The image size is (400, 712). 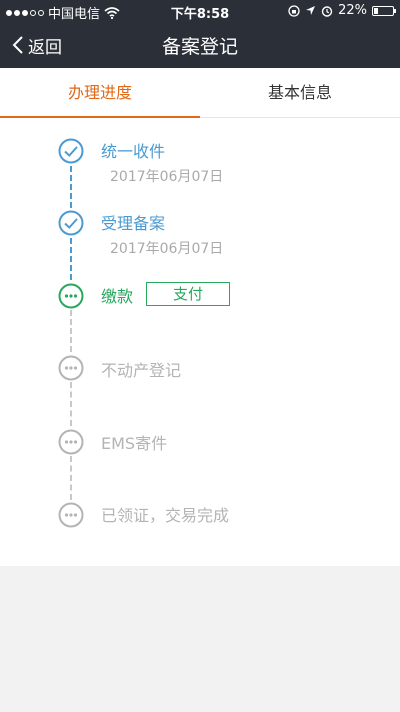 What do you see at coordinates (200, 11) in the screenshot?
I see `status-bar: 中国电信 下午8:58 22%` at bounding box center [200, 11].